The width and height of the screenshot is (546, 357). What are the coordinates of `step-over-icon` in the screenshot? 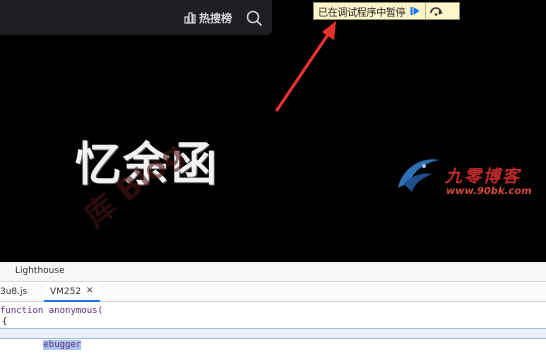 It's located at (436, 11).